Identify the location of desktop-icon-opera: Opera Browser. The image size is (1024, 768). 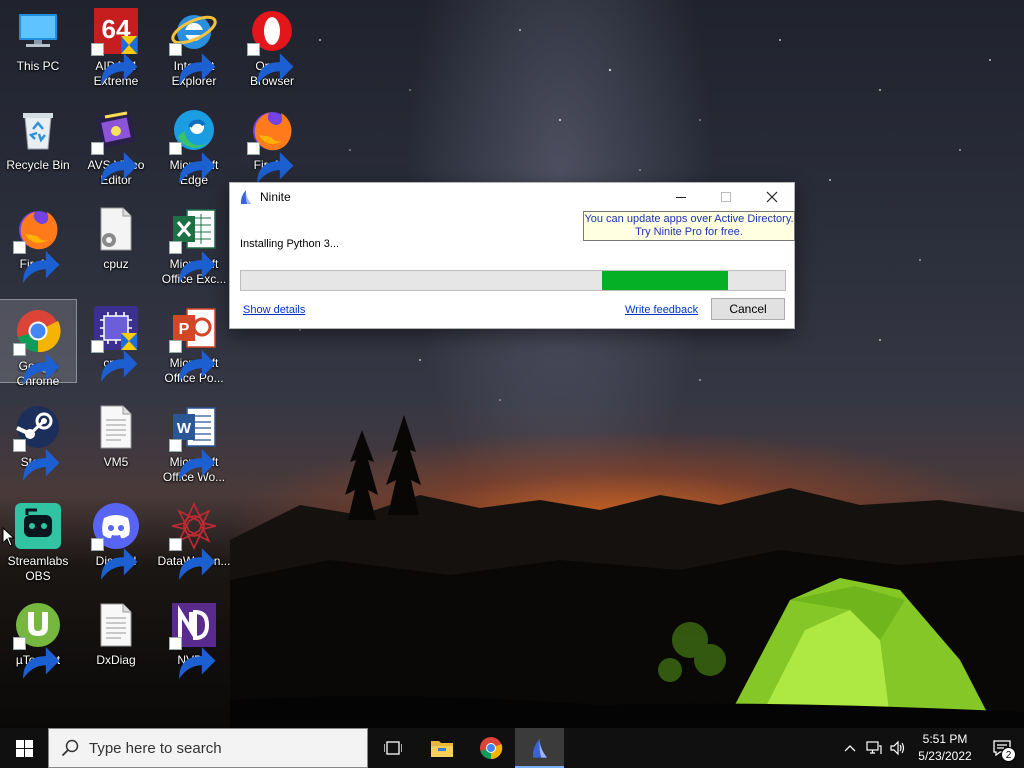
(272, 45).